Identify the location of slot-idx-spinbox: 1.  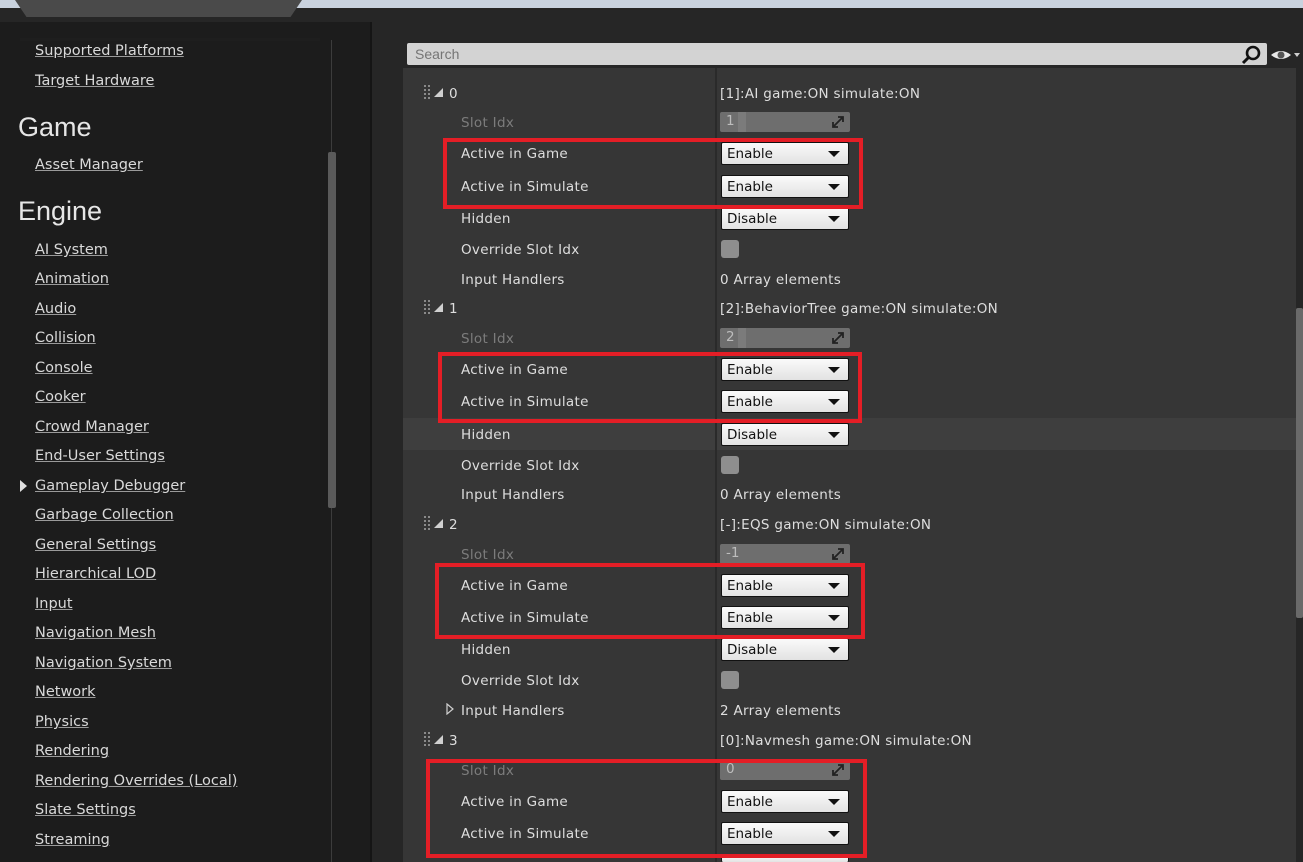
(785, 122).